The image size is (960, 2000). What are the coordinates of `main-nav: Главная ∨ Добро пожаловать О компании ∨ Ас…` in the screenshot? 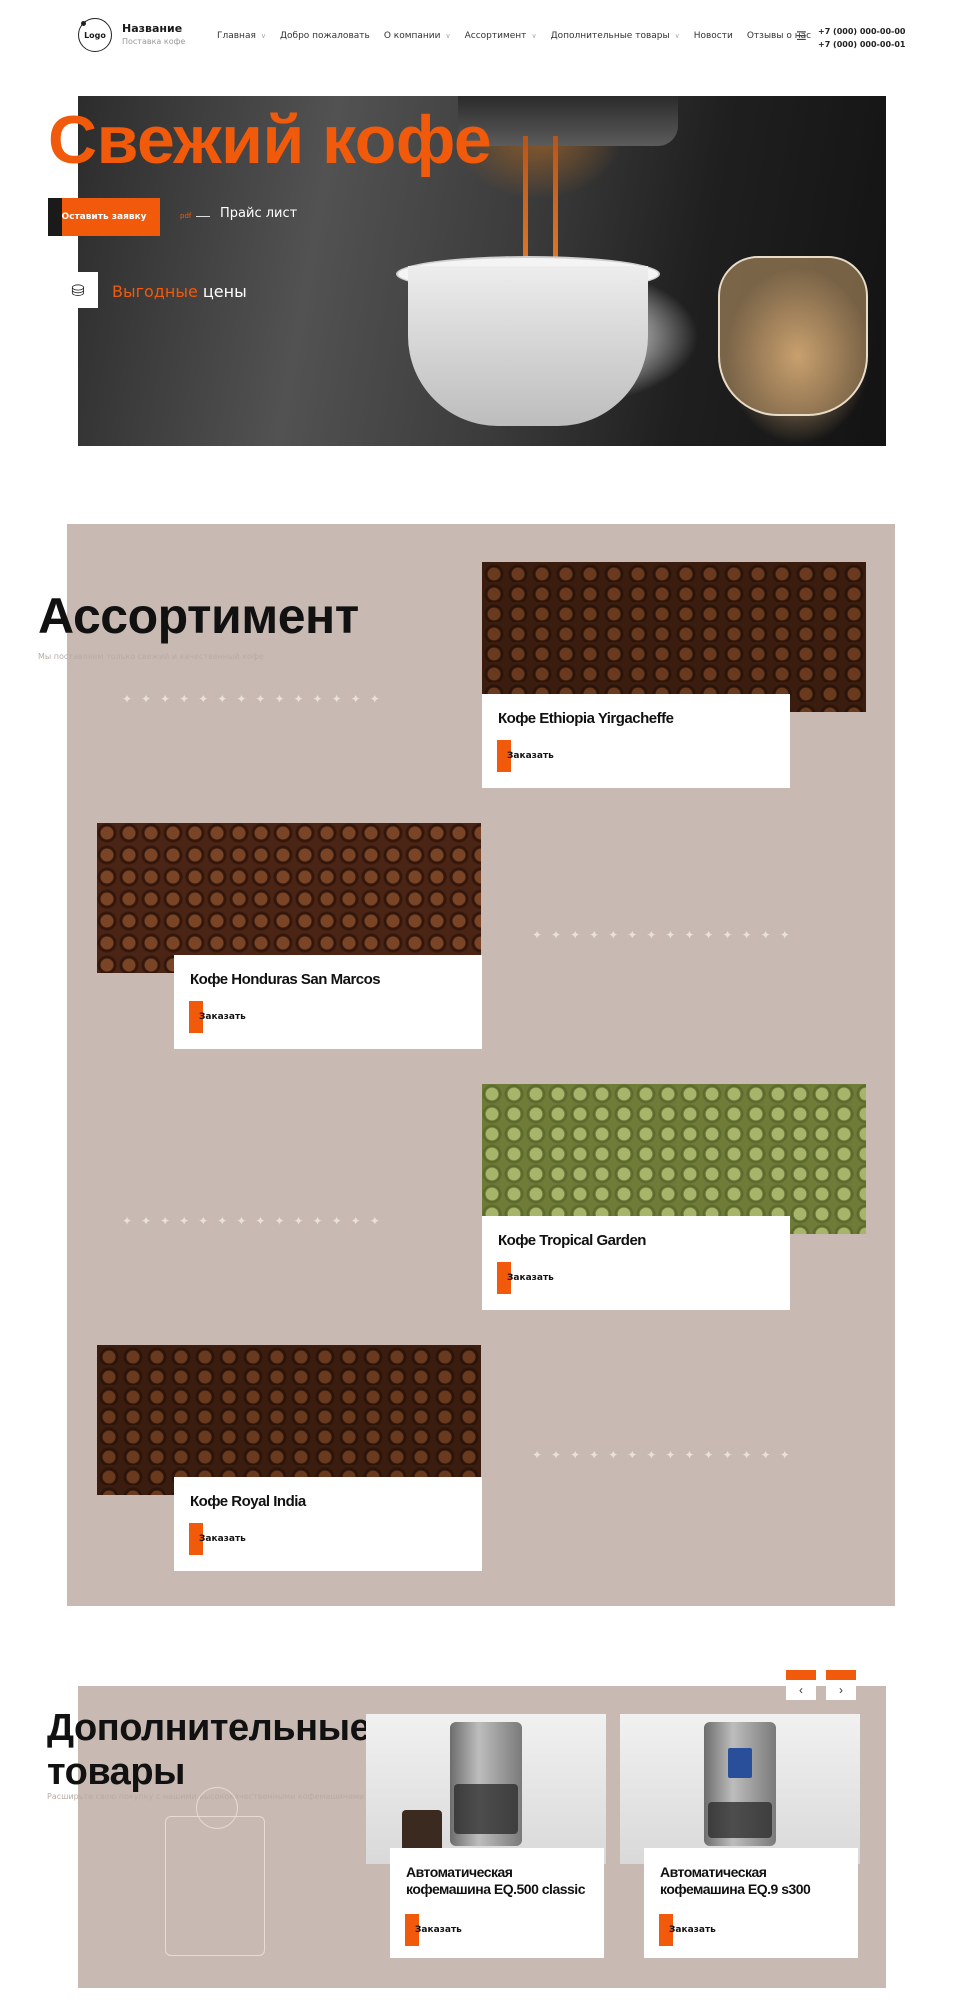 It's located at (514, 36).